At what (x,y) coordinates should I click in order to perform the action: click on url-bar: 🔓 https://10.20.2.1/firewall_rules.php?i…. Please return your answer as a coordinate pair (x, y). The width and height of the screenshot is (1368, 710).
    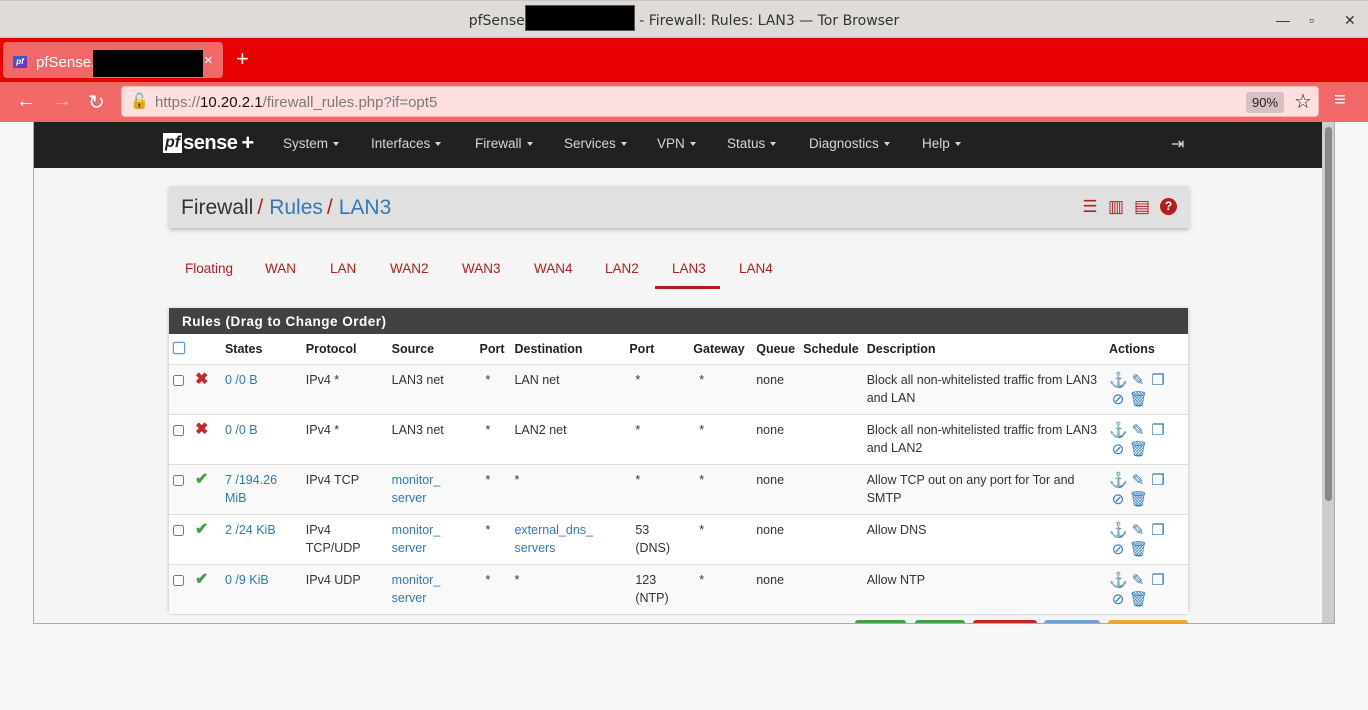
    Looking at the image, I should click on (720, 101).